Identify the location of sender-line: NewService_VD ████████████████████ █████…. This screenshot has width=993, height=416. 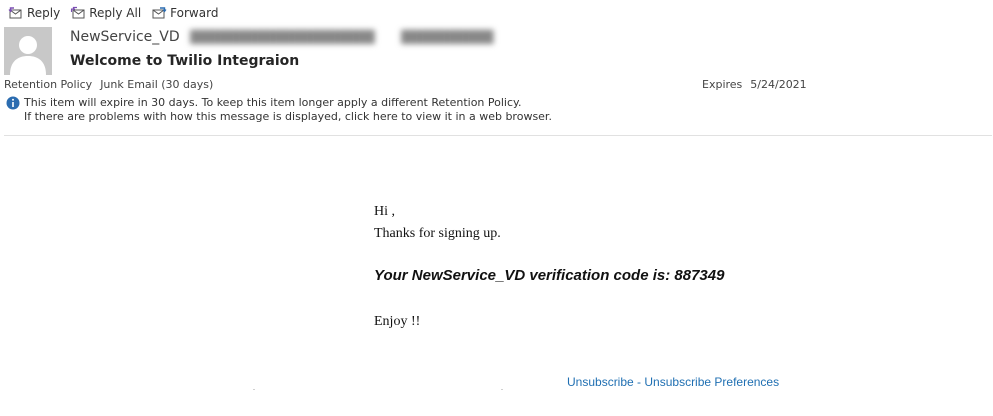
(281, 37).